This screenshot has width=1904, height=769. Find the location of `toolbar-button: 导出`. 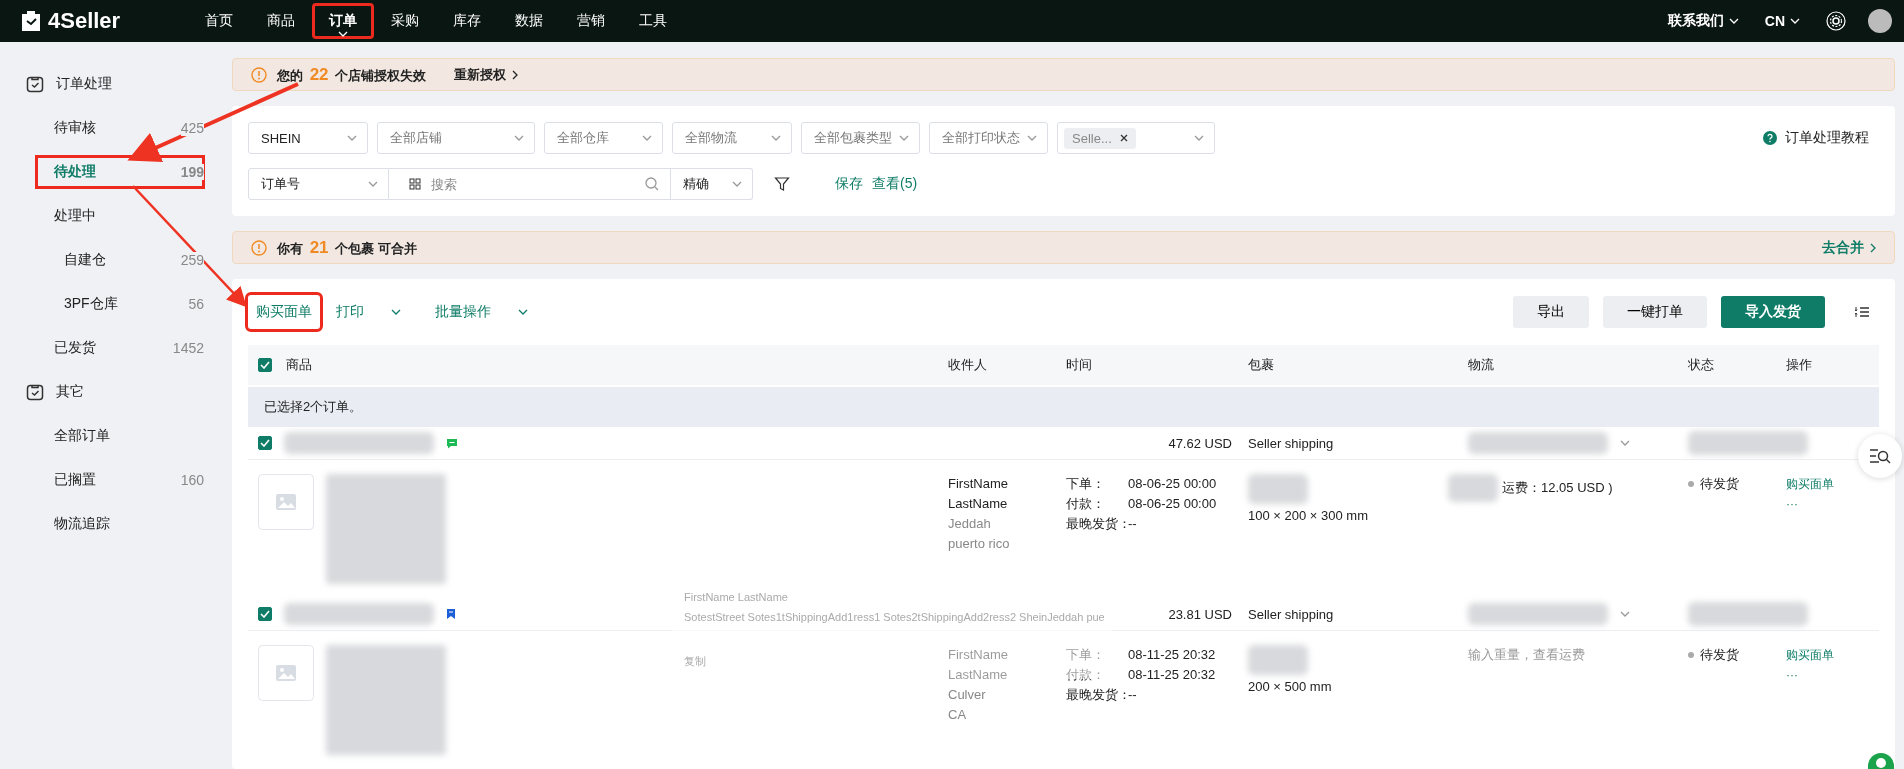

toolbar-button: 导出 is located at coordinates (1551, 312).